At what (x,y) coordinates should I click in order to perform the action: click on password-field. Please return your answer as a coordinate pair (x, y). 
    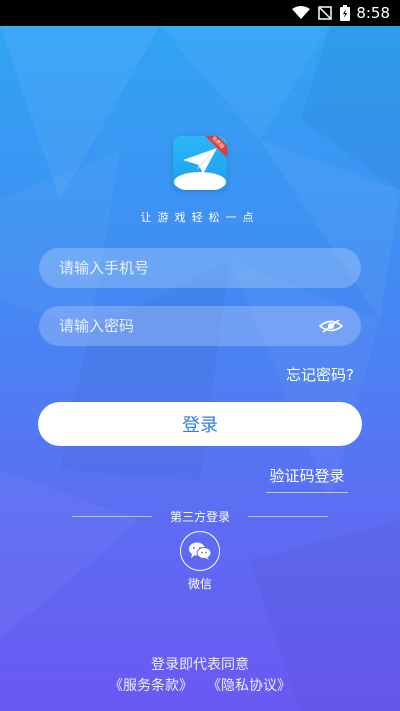
    Looking at the image, I should click on (200, 326).